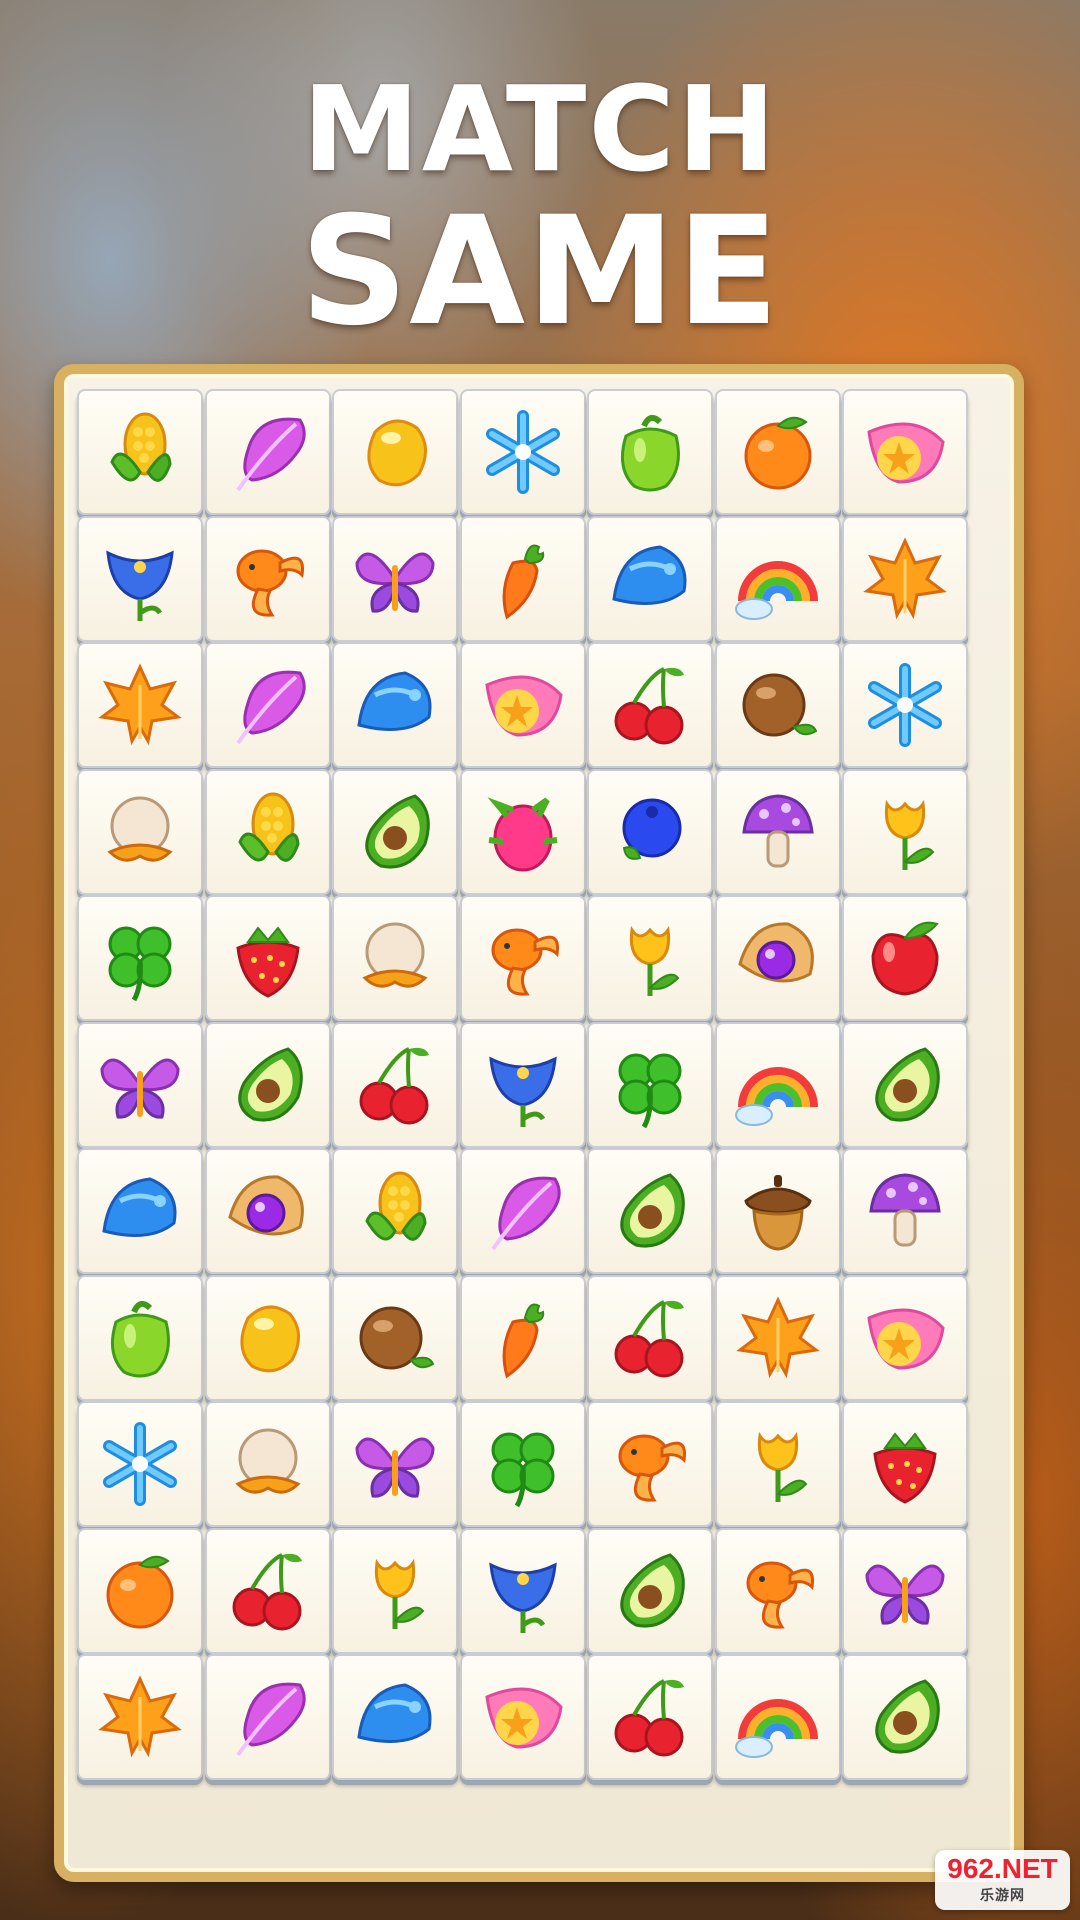  I want to click on watermark-logo: 962.NET 乐游网, so click(1002, 1880).